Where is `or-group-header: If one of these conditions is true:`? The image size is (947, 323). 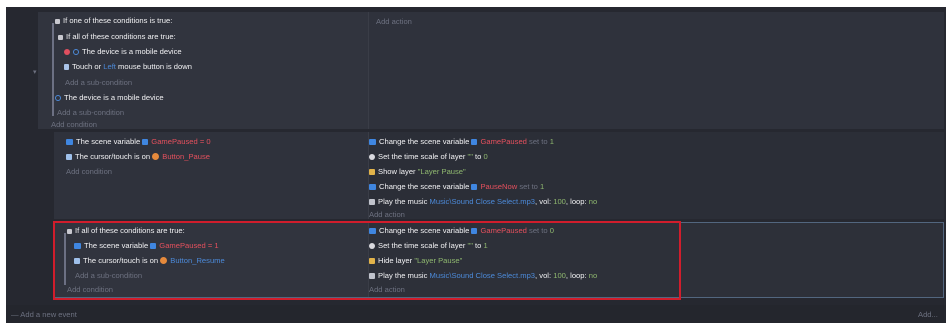 or-group-header: If one of these conditions is true: is located at coordinates (113, 20).